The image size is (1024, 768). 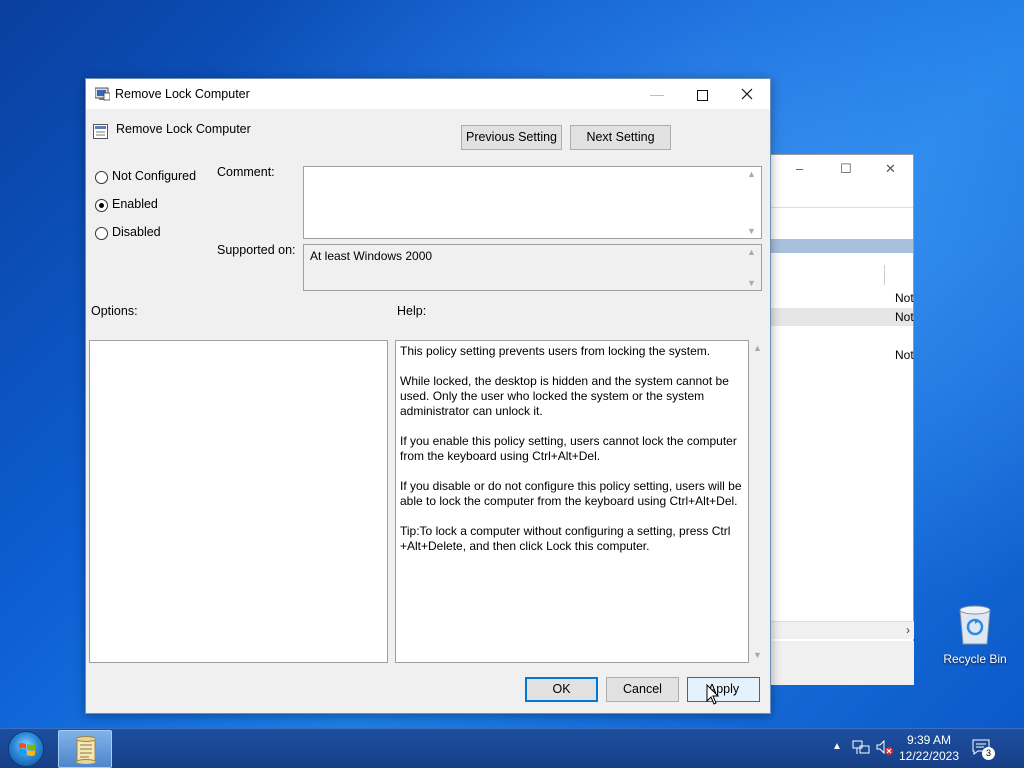 What do you see at coordinates (890, 169) in the screenshot?
I see `bg-close-icon: ✕` at bounding box center [890, 169].